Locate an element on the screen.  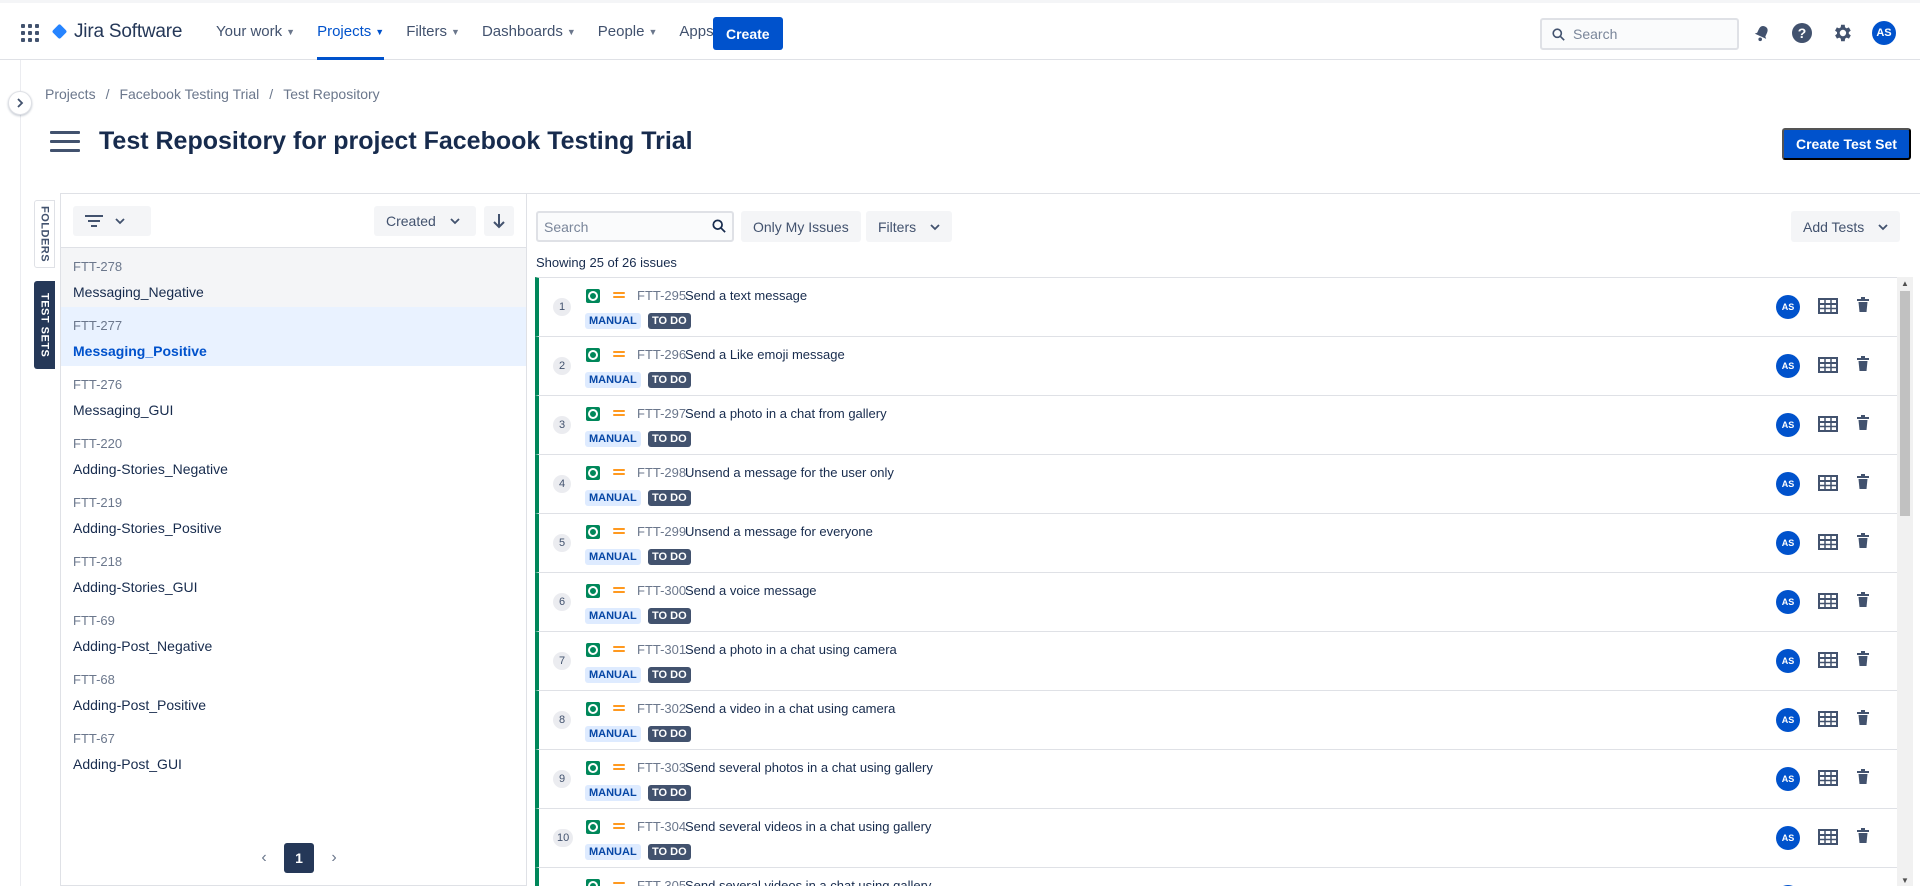
issue-key: FTT-301 is located at coordinates (661, 649).